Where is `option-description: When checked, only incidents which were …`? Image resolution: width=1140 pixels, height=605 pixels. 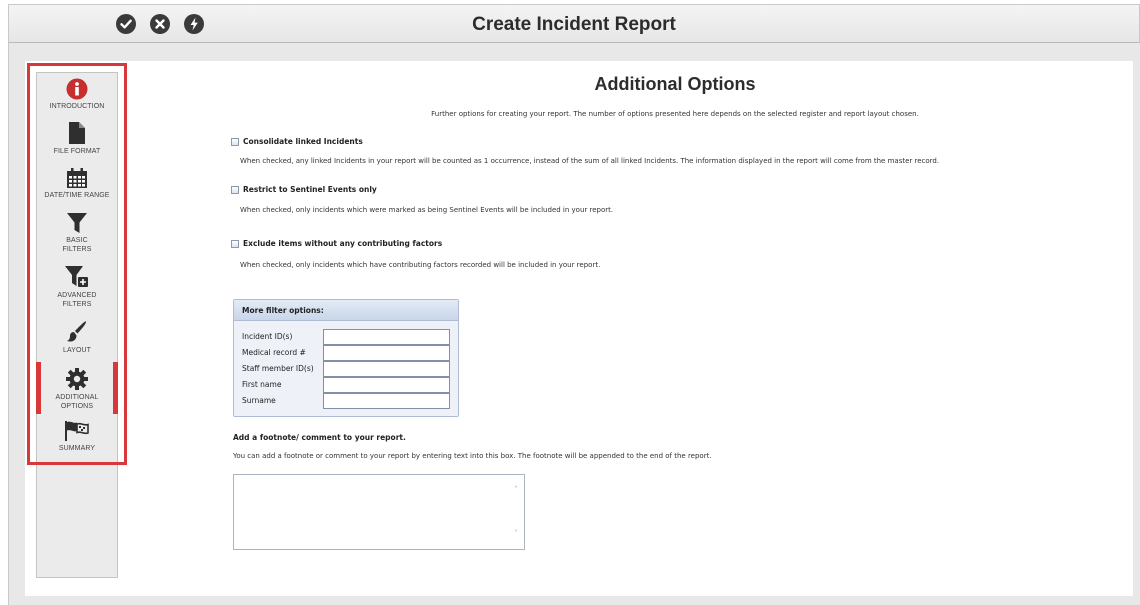 option-description: When checked, only incidents which were … is located at coordinates (427, 210).